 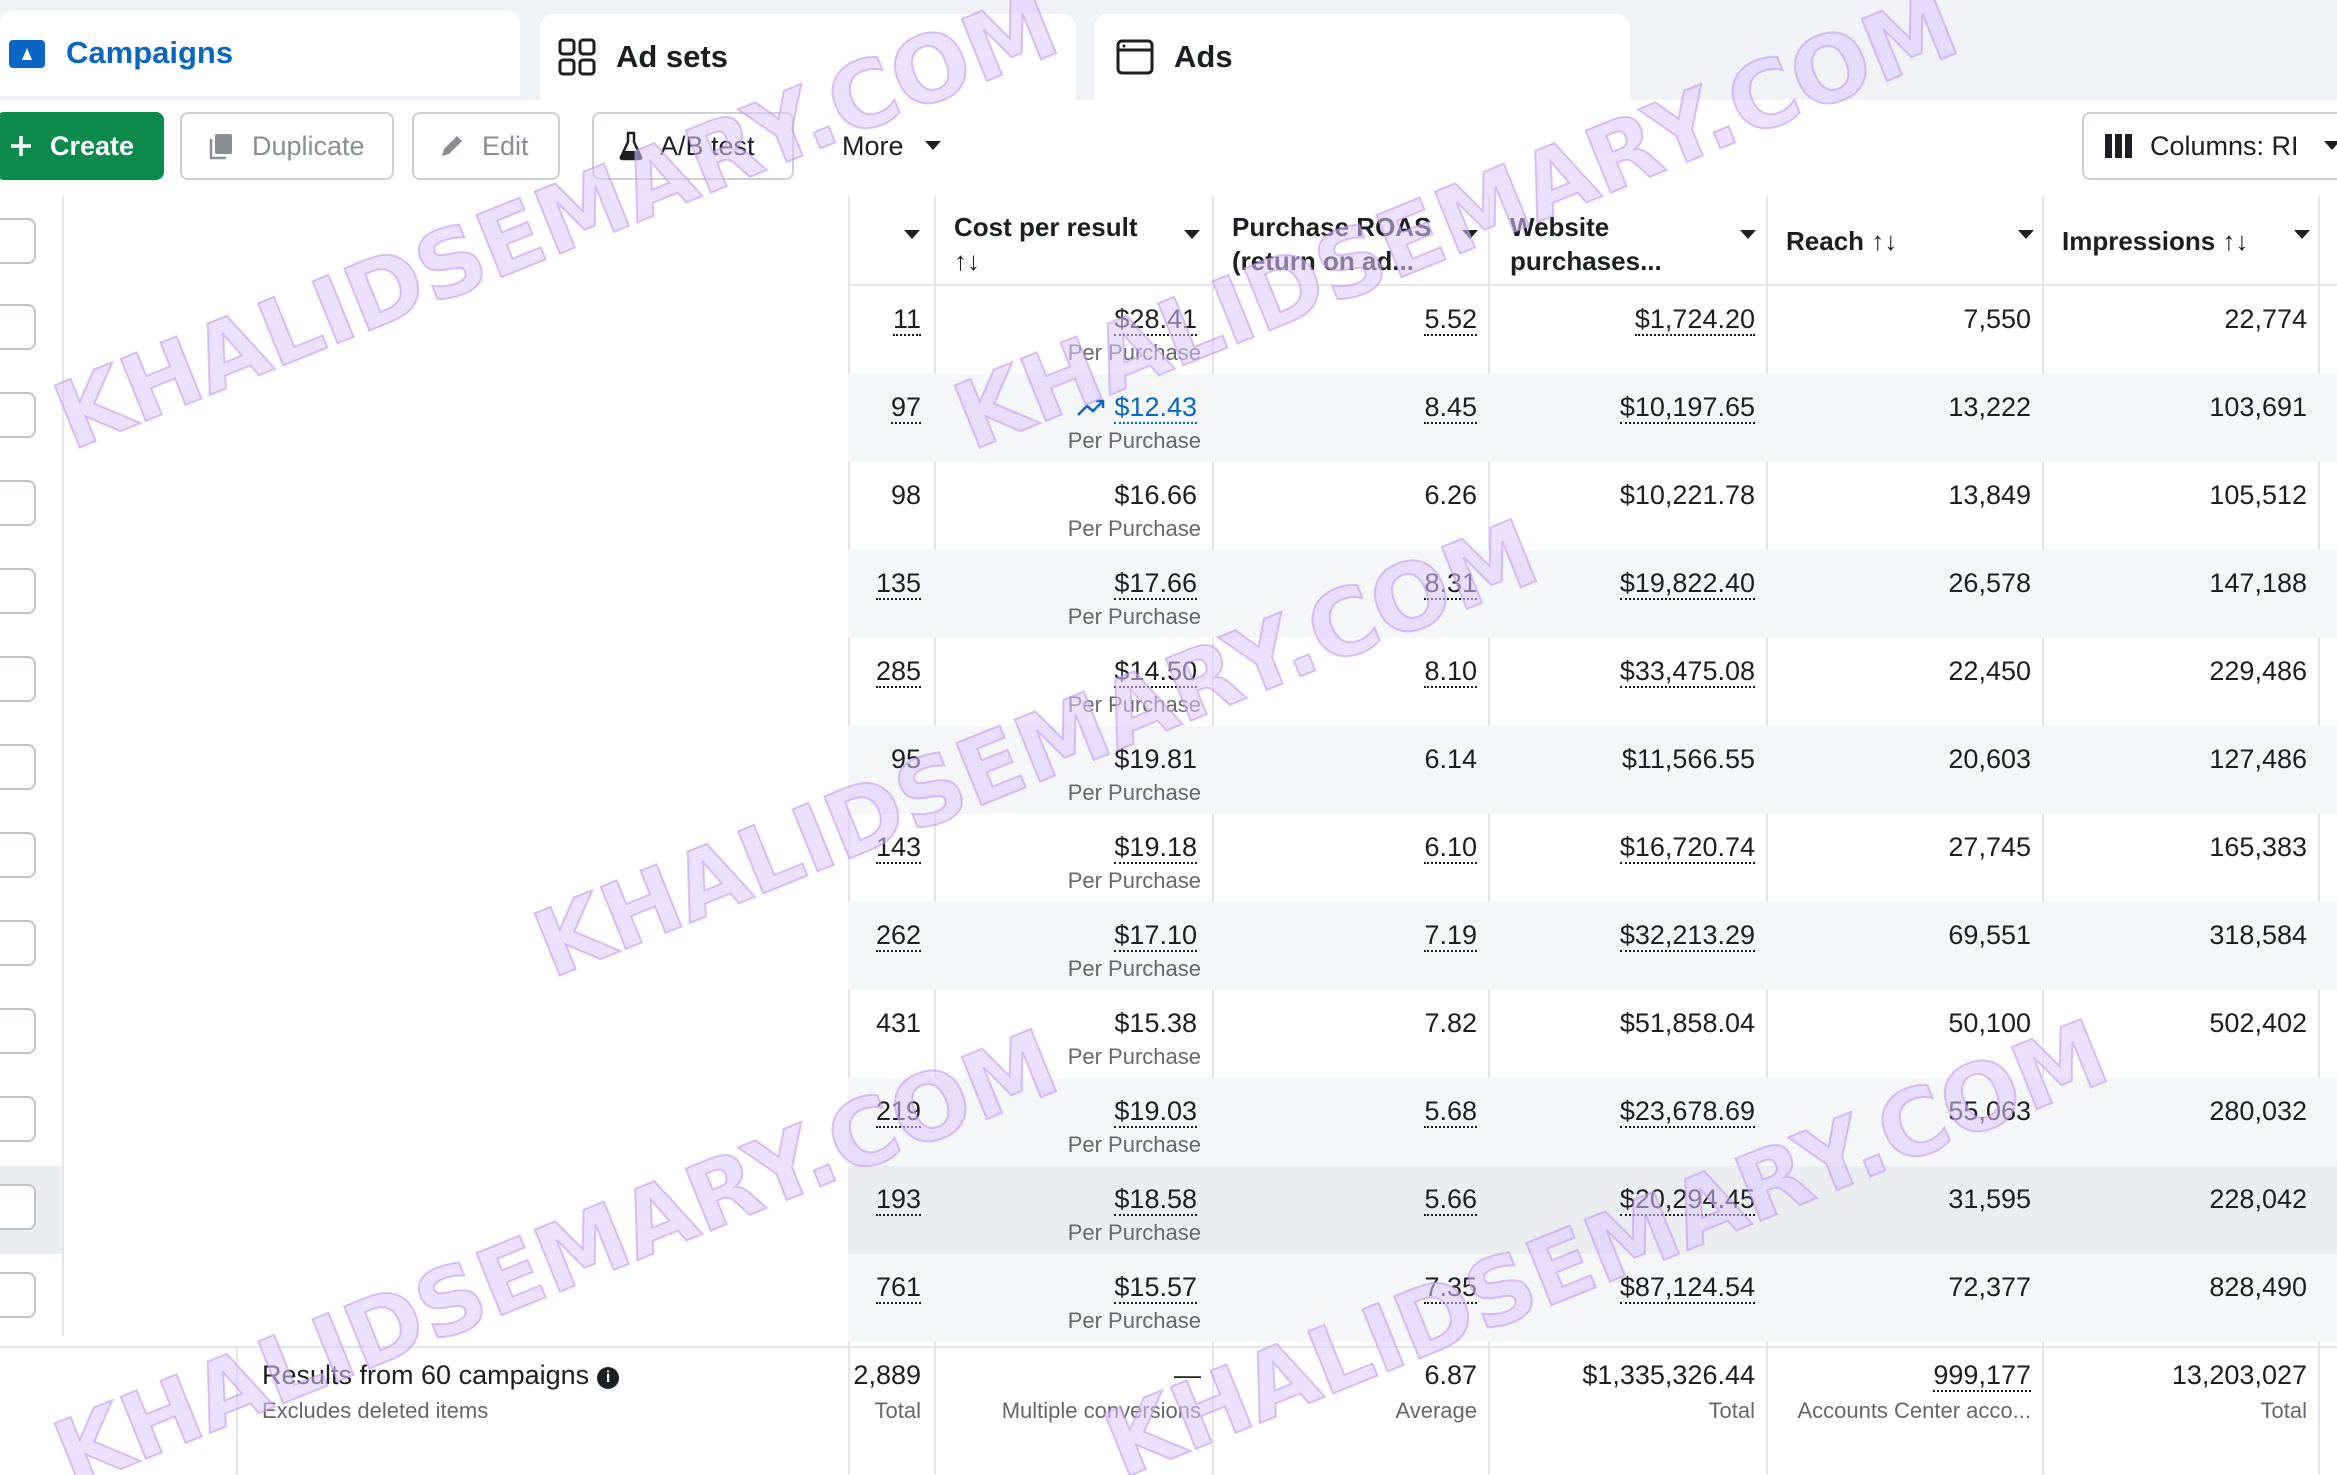 I want to click on cell-roas: 6.10, so click(x=1450, y=848).